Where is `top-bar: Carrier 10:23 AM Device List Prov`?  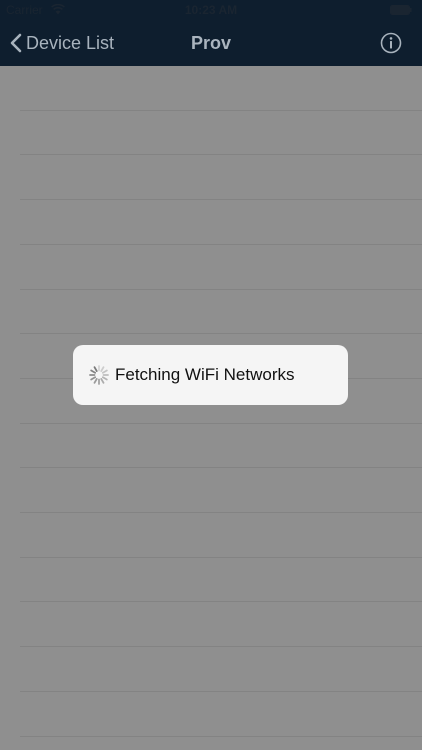 top-bar: Carrier 10:23 AM Device List Prov is located at coordinates (211, 33).